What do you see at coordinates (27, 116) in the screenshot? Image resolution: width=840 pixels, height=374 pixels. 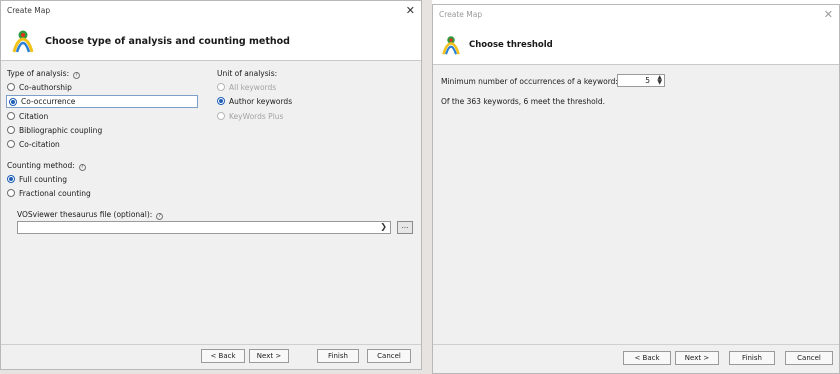 I see `radio-citation: Citation` at bounding box center [27, 116].